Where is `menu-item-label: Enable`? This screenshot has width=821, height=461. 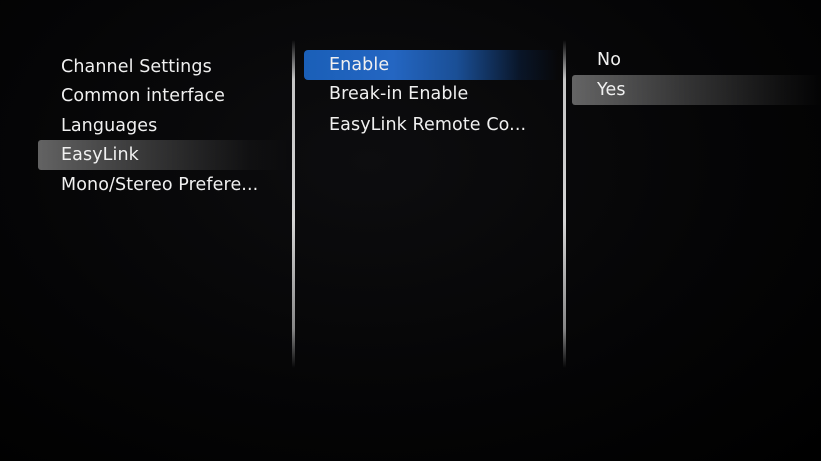 menu-item-label: Enable is located at coordinates (359, 65).